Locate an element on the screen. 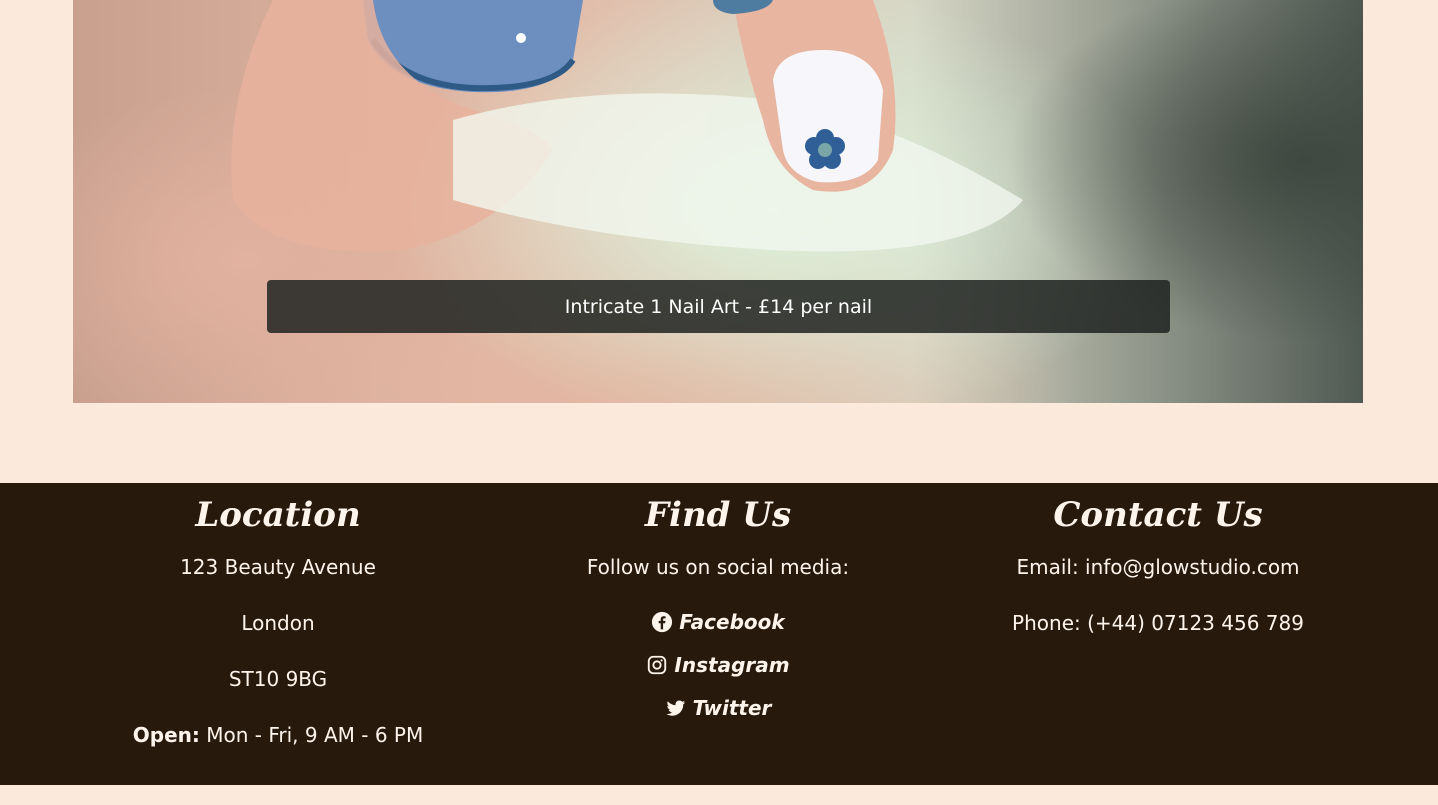 This screenshot has width=1438, height=805. facebook-link: Facebook is located at coordinates (718, 622).